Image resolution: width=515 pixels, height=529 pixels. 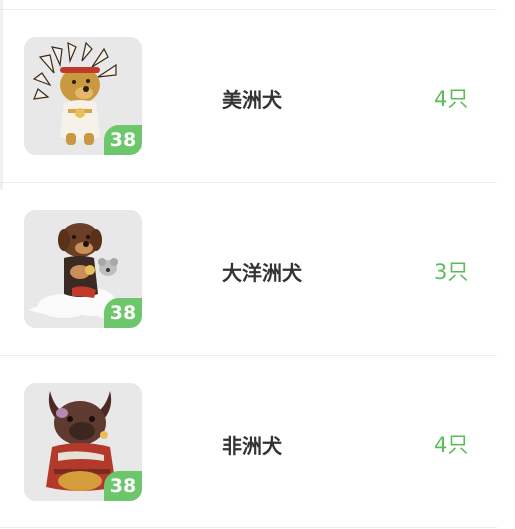 What do you see at coordinates (252, 100) in the screenshot?
I see `dog-name: 美洲犬` at bounding box center [252, 100].